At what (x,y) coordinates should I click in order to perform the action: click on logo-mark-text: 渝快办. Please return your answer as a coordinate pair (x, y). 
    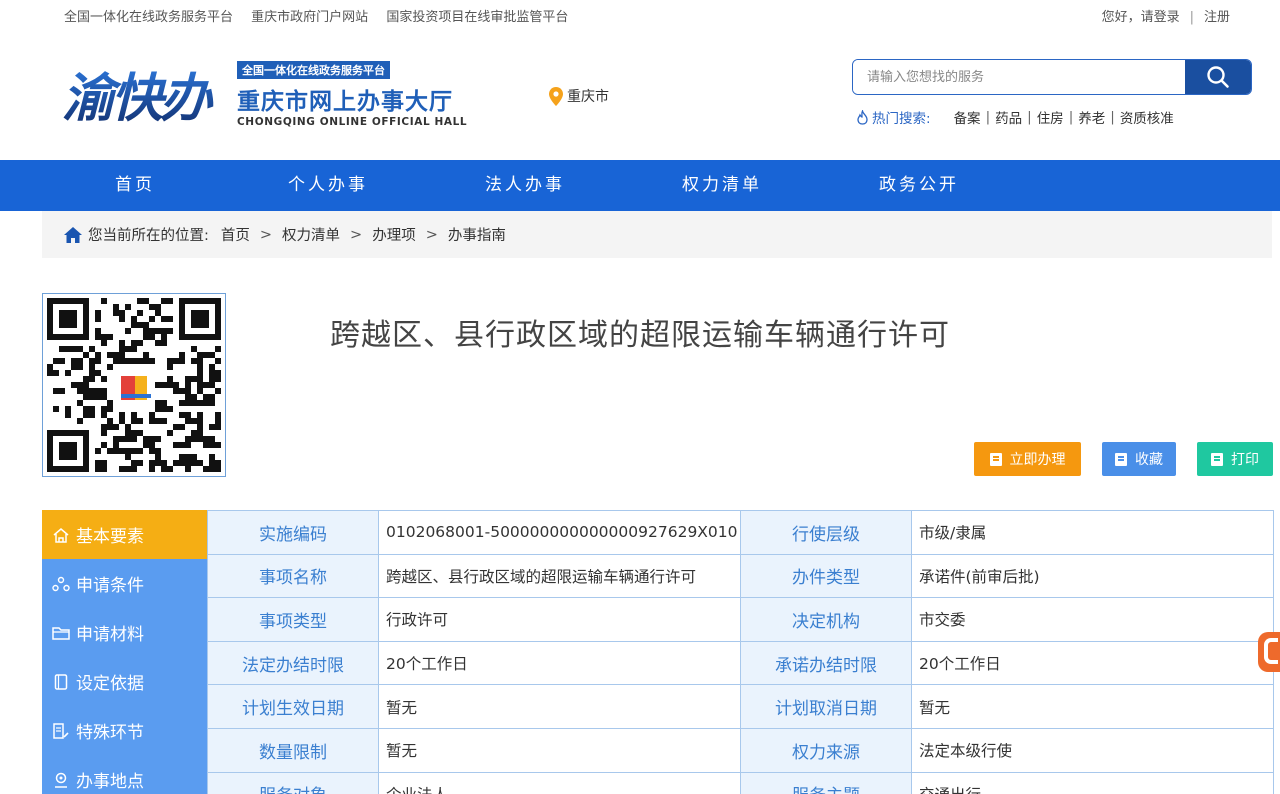
    Looking at the image, I should click on (138, 96).